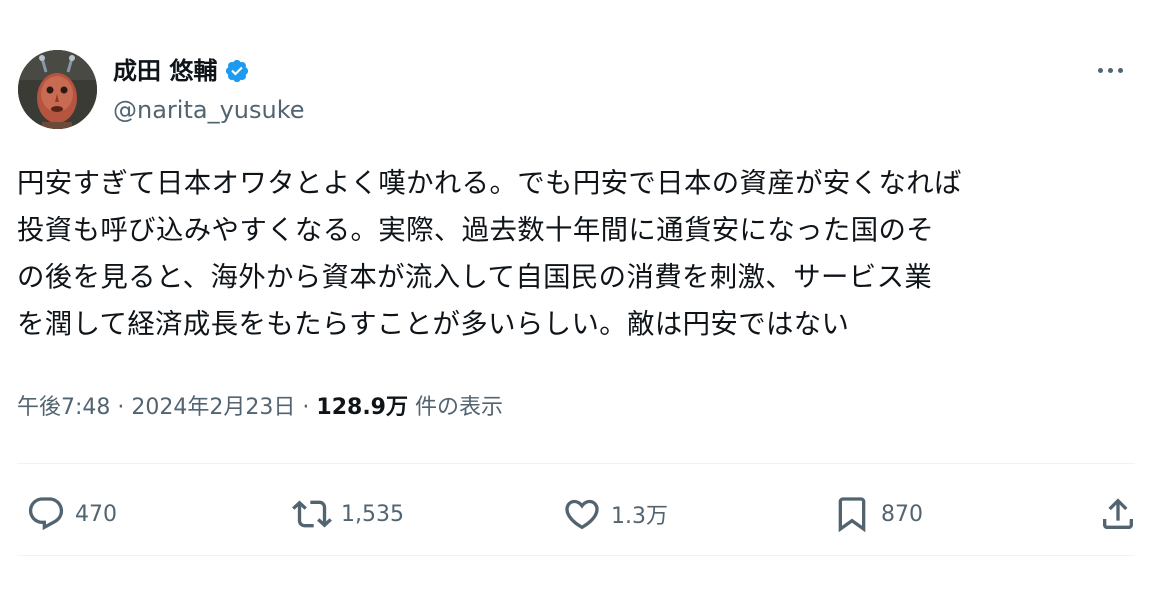 This screenshot has width=1152, height=590. Describe the element at coordinates (213, 407) in the screenshot. I see `tweet-date: 2024年2月23日` at that location.